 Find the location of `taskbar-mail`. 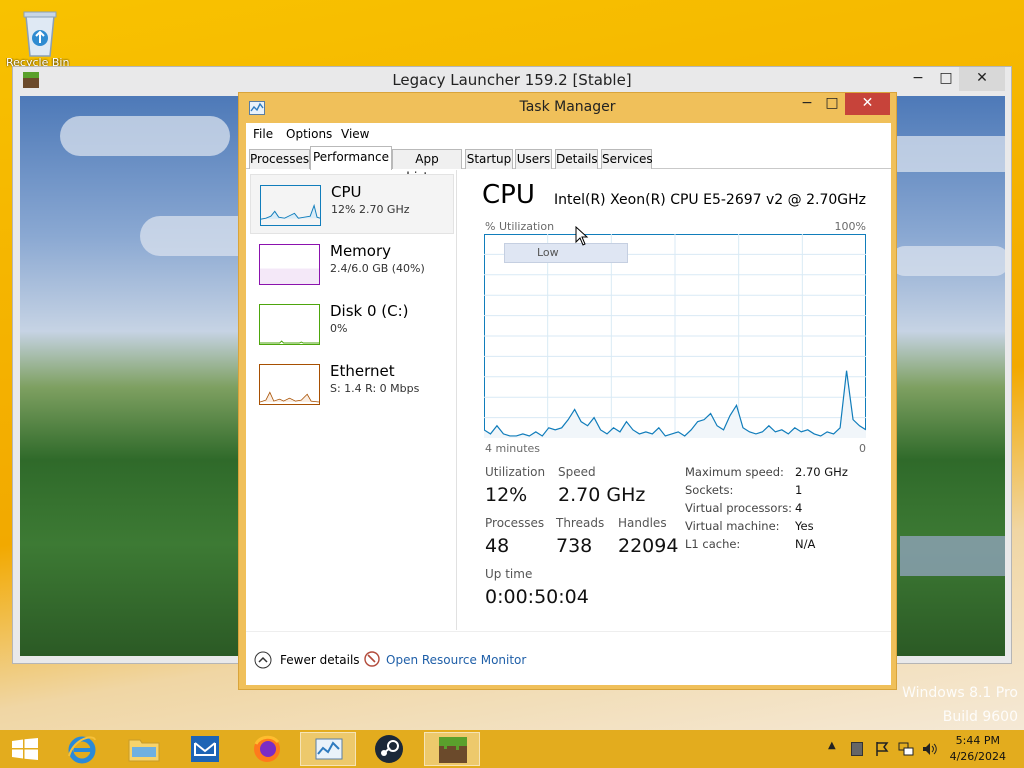

taskbar-mail is located at coordinates (206, 749).